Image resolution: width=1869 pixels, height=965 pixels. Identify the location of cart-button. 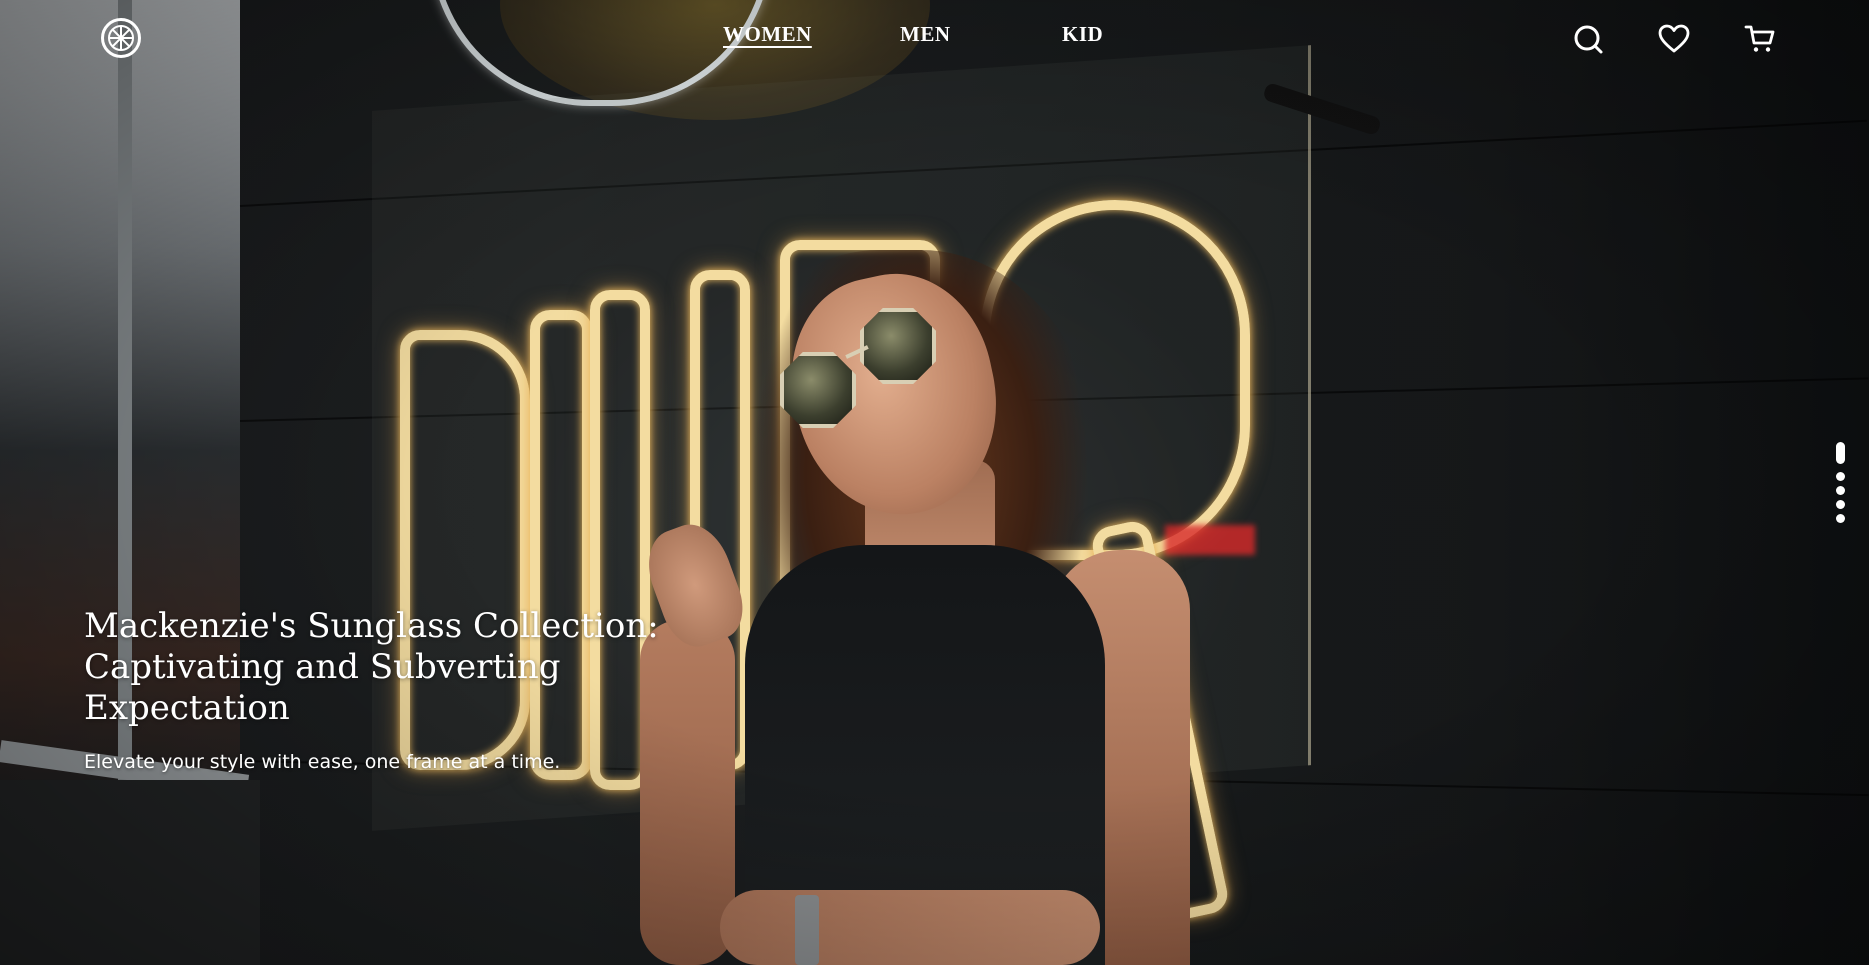
(1760, 39).